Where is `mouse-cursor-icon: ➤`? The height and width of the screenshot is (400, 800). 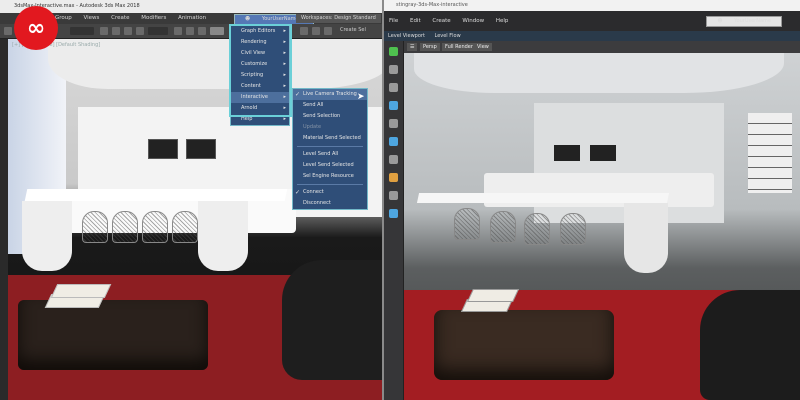 mouse-cursor-icon: ➤ is located at coordinates (361, 97).